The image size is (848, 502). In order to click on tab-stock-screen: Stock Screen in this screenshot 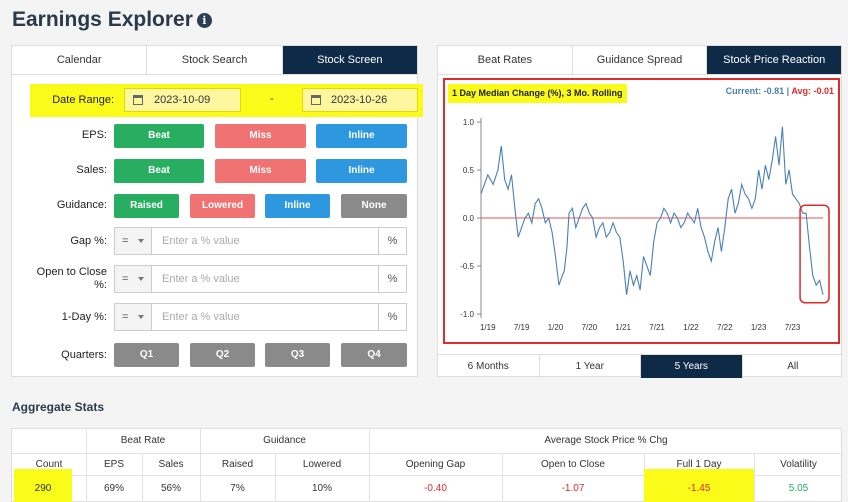, I will do `click(349, 60)`.